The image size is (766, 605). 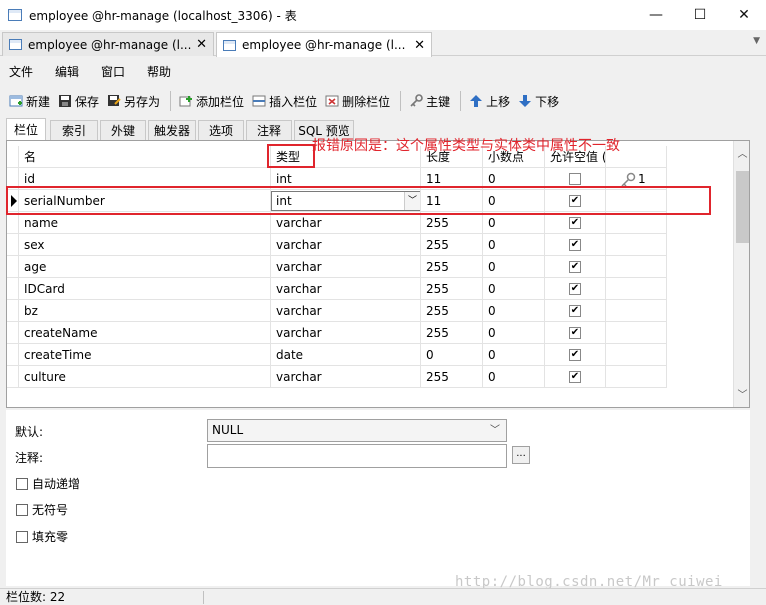 I want to click on unsigned-option: 无符号, so click(x=42, y=509).